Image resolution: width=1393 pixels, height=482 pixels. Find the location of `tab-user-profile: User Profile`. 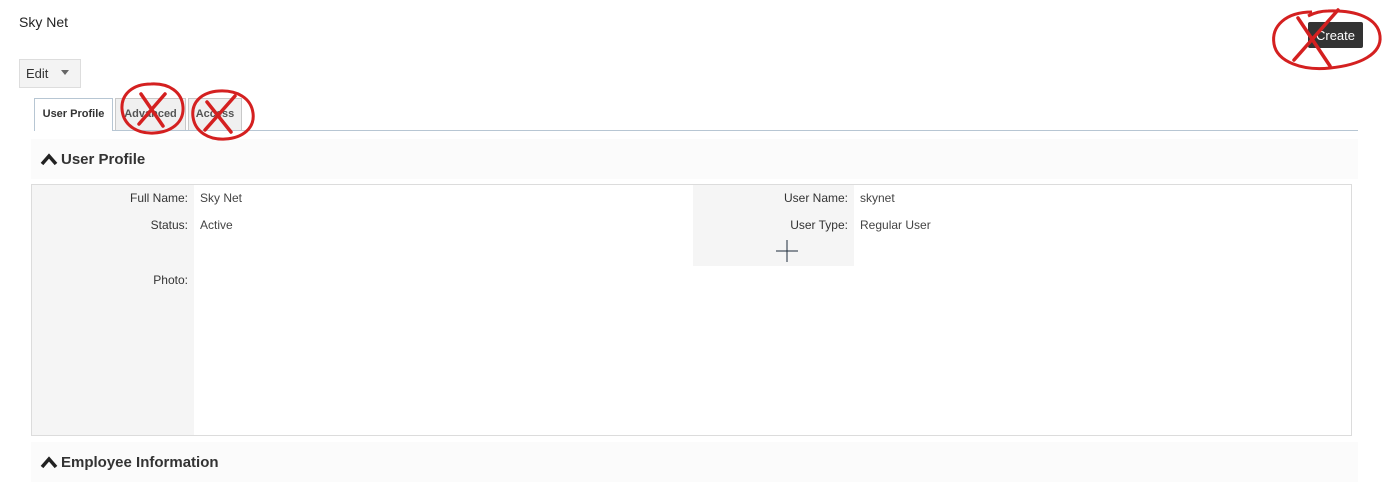

tab-user-profile: User Profile is located at coordinates (73, 114).